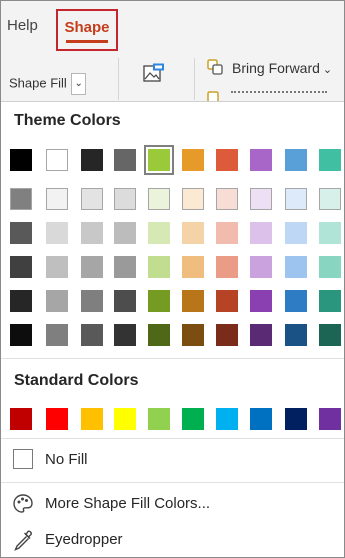 This screenshot has height=558, width=345. I want to click on tab-help: Help, so click(22, 25).